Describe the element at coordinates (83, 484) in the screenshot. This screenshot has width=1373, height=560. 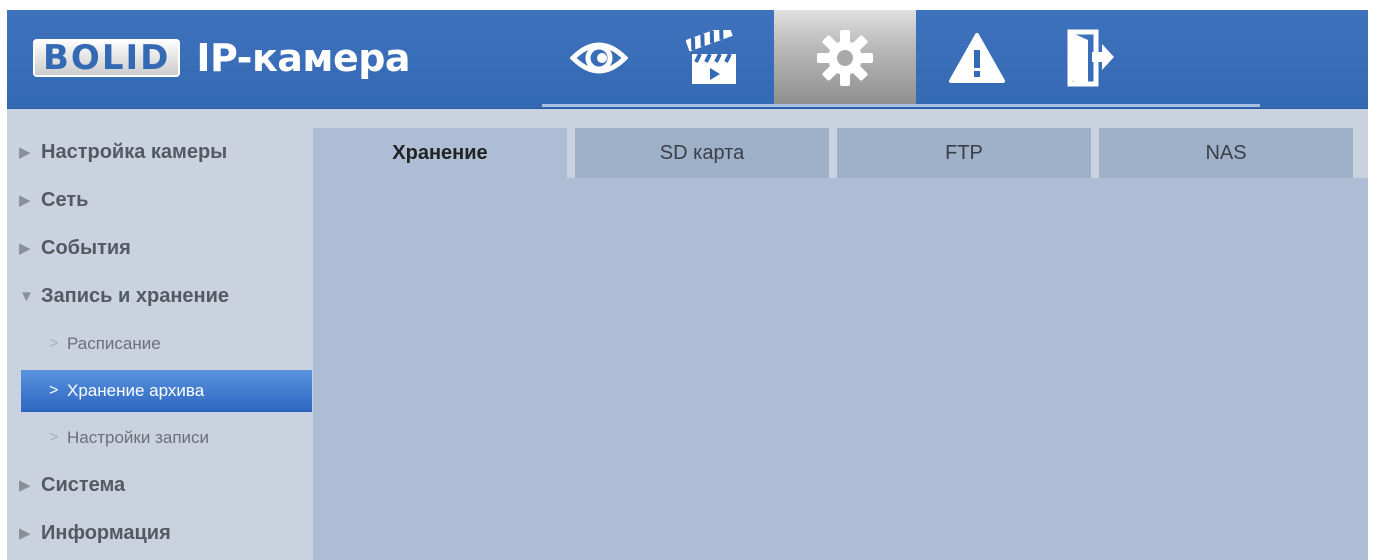
I see `sidebar-item-label: Система` at that location.